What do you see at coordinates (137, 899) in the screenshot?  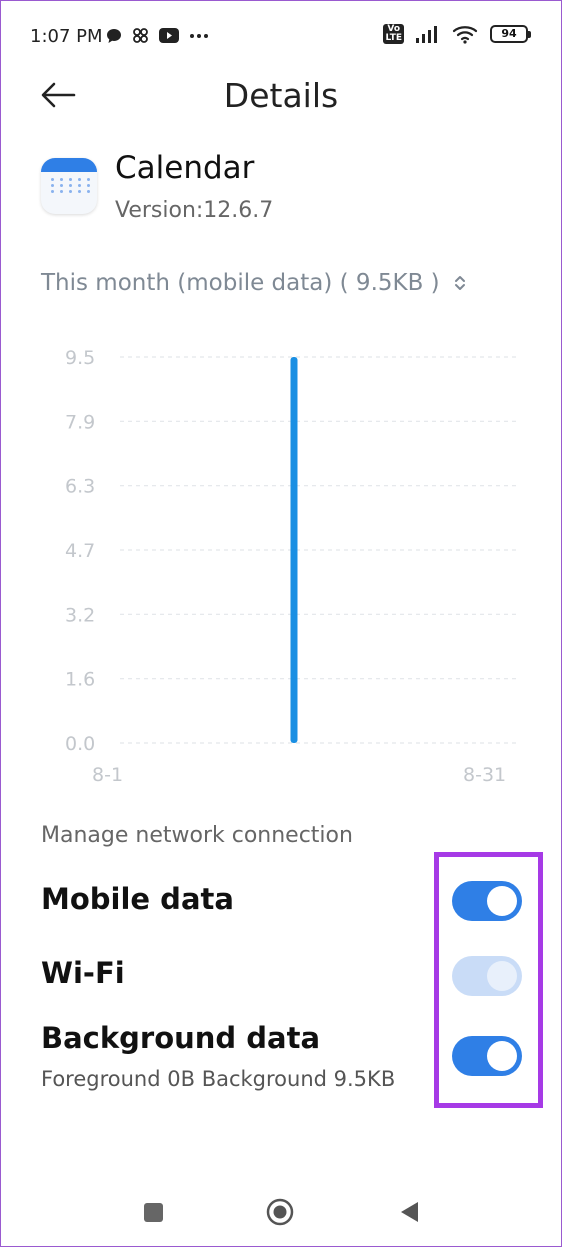 I see `mobile-data-label: Mobile data` at bounding box center [137, 899].